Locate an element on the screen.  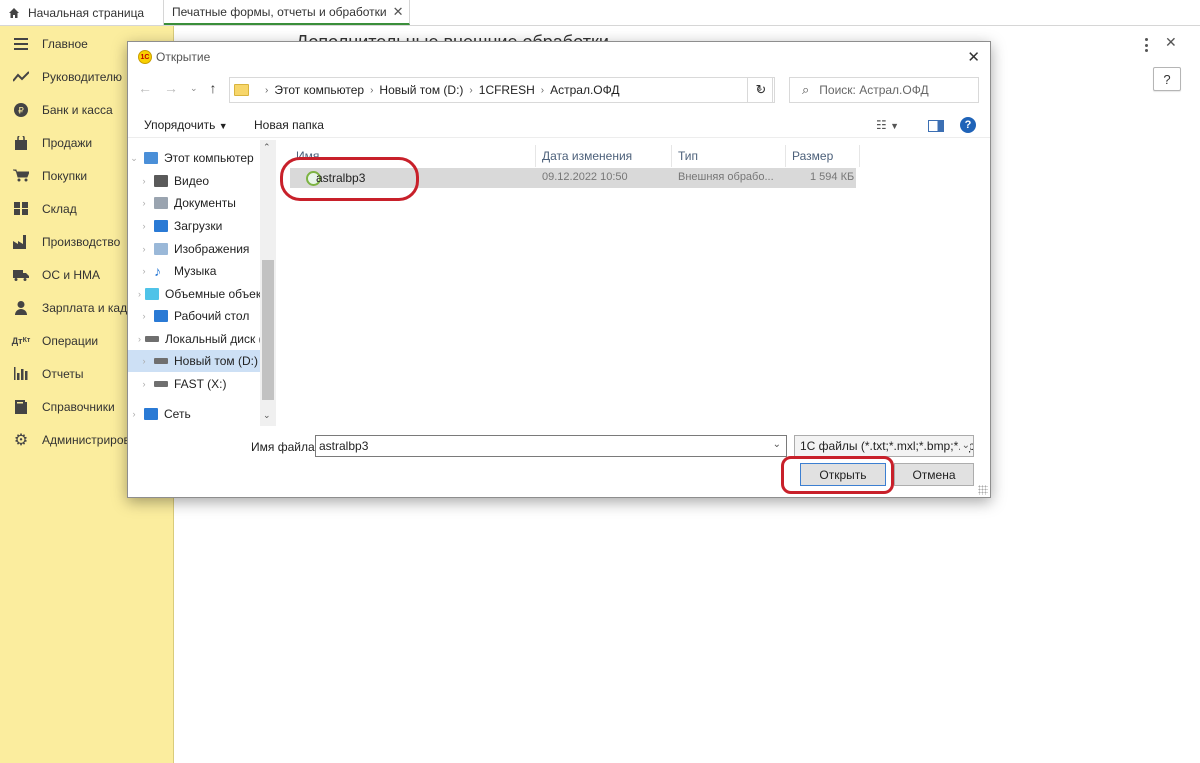
tree-item: › Видео is located at coordinates (195, 181).